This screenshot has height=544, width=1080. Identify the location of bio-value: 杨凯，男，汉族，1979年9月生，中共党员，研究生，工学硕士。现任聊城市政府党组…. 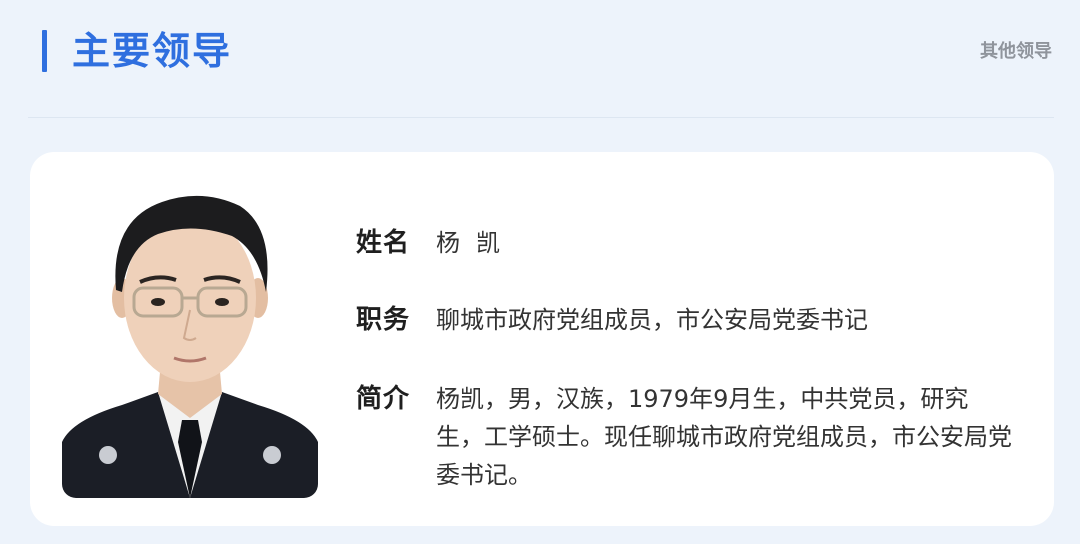
(724, 437).